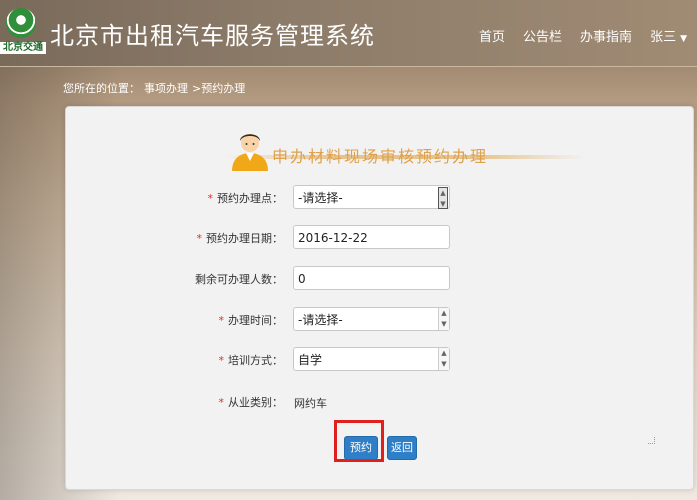 The height and width of the screenshot is (500, 697). I want to click on row-remaining: 剩余可办理人数： 0, so click(379, 279).